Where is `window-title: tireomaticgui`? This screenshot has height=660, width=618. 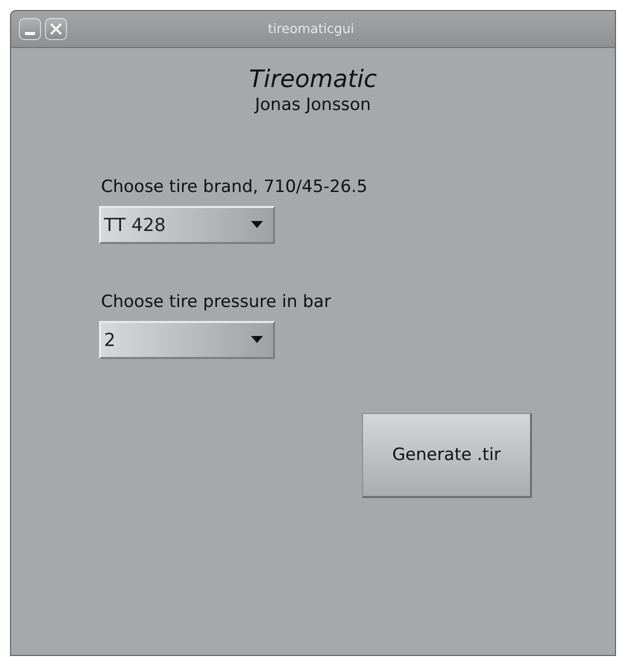
window-title: tireomaticgui is located at coordinates (311, 29).